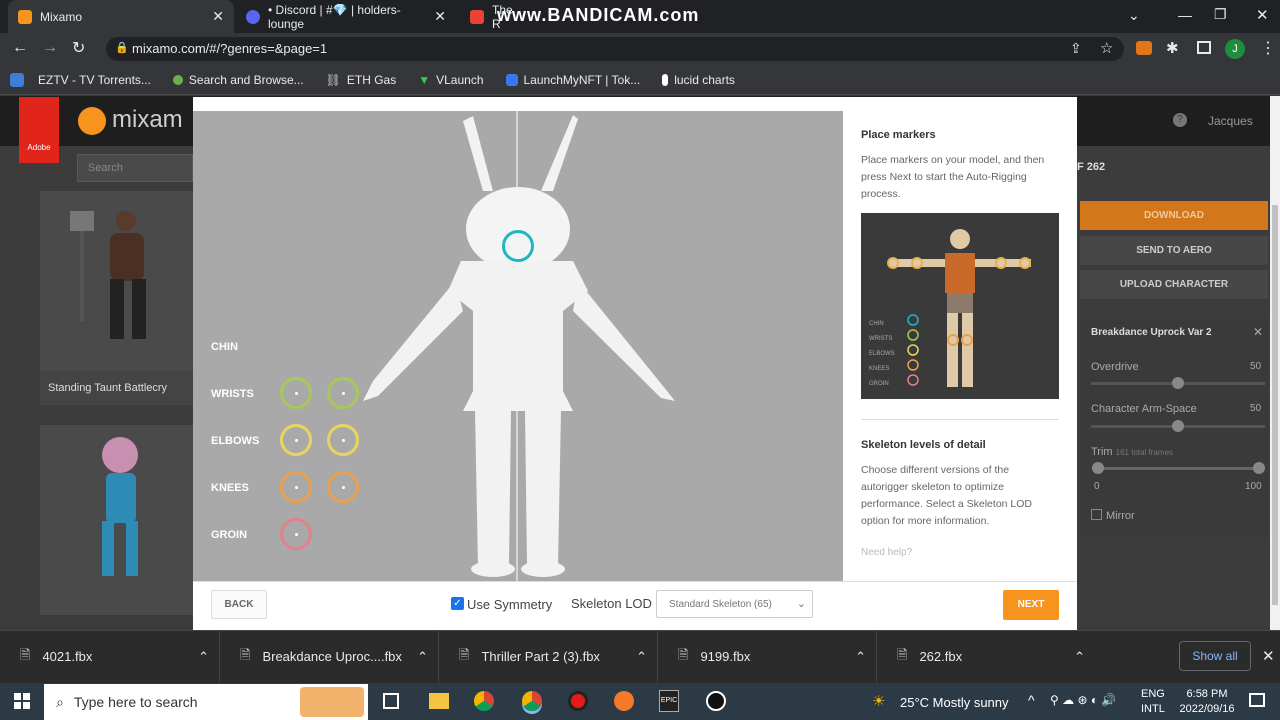  Describe the element at coordinates (547, 656) in the screenshot. I see `download-item: 🗎 Thriller Part 2 (3).fbx ⌃` at that location.